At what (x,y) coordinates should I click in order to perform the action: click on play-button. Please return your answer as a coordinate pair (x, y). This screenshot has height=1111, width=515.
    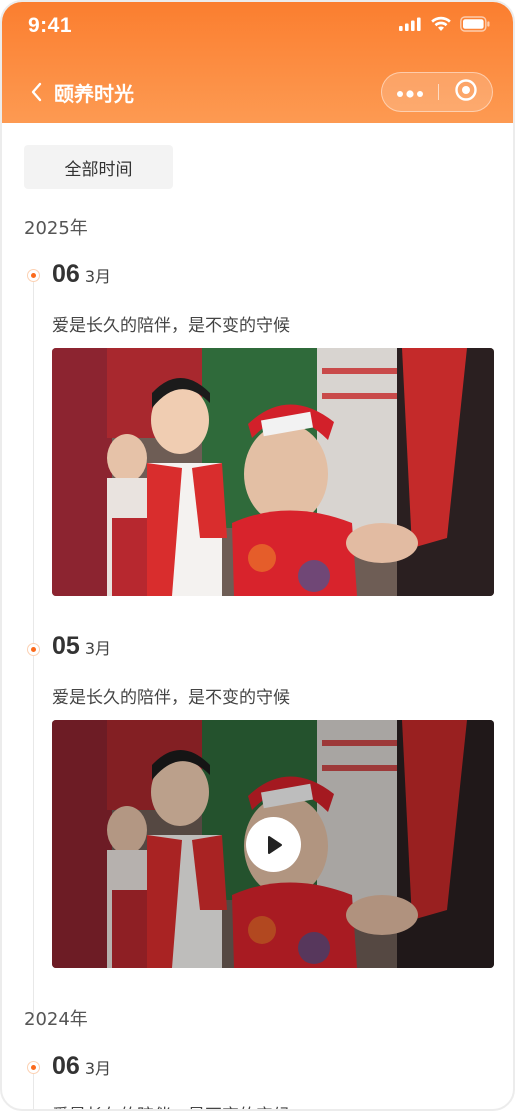
    Looking at the image, I should click on (273, 844).